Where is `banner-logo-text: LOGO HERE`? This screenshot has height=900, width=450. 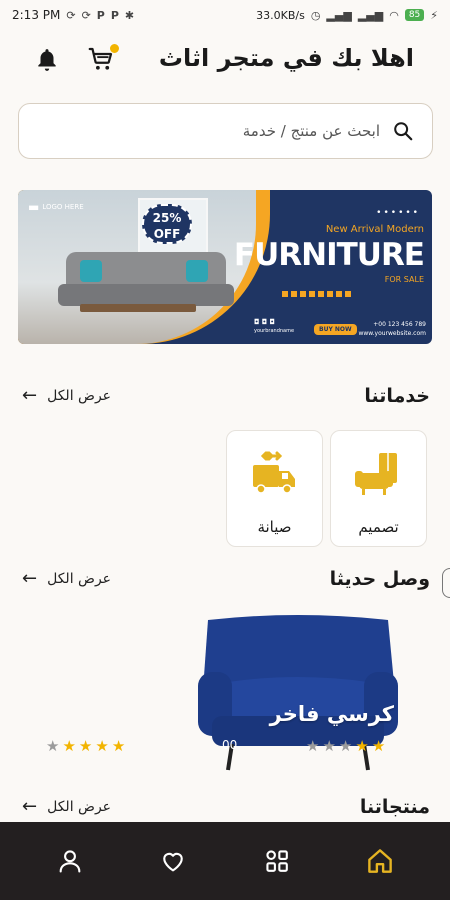 banner-logo-text: LOGO HERE is located at coordinates (63, 207).